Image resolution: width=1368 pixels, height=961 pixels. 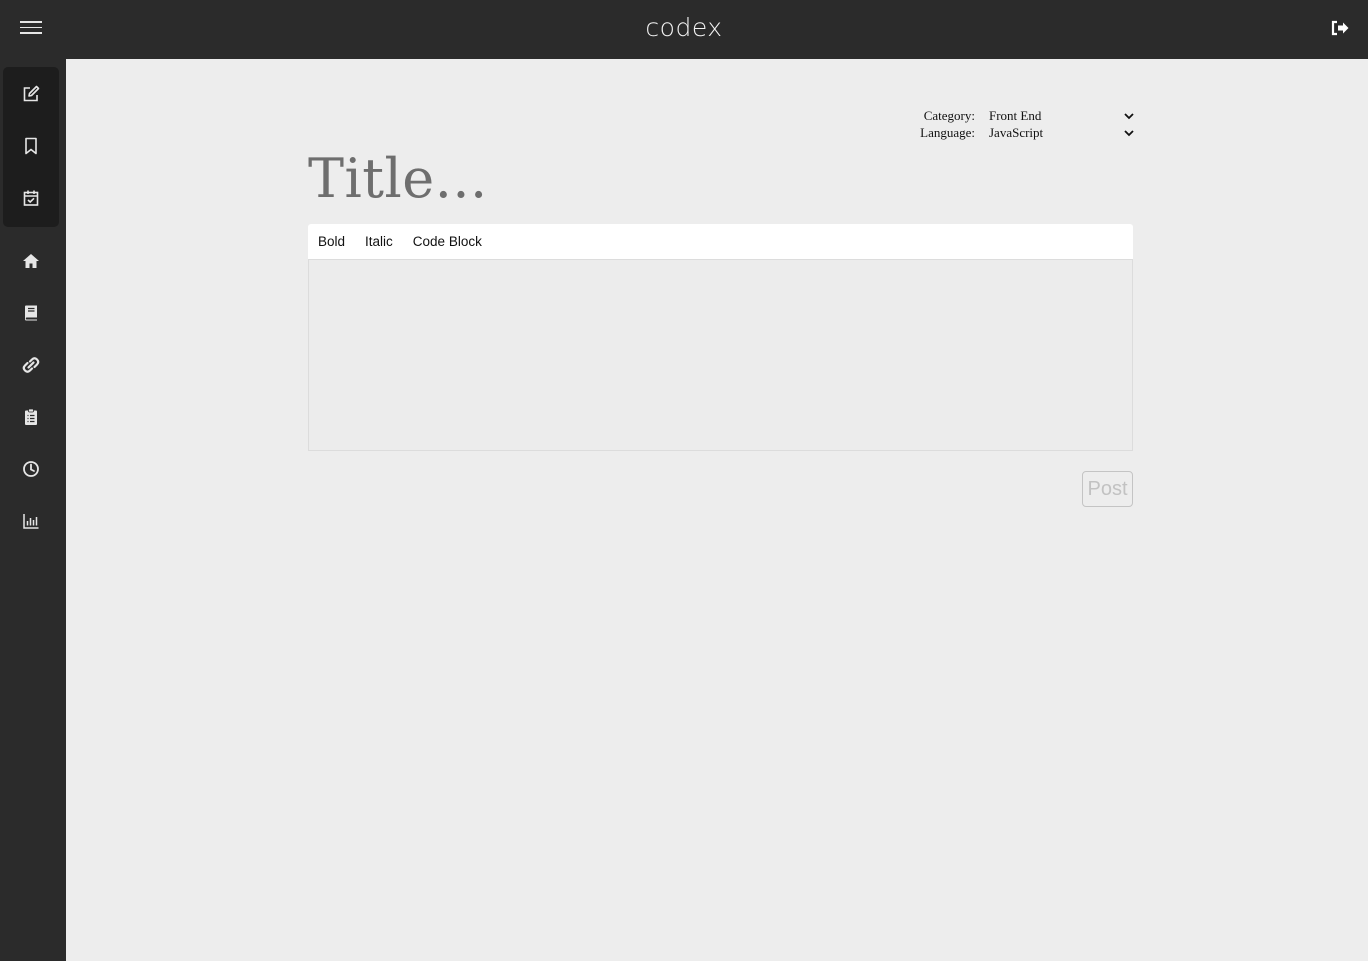 I want to click on language-select: JavaScript, so click(x=1061, y=133).